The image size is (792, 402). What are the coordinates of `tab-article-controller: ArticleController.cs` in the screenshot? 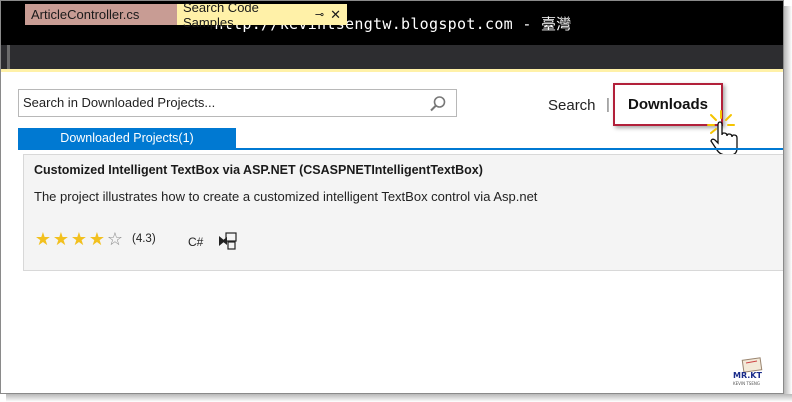 It's located at (101, 14).